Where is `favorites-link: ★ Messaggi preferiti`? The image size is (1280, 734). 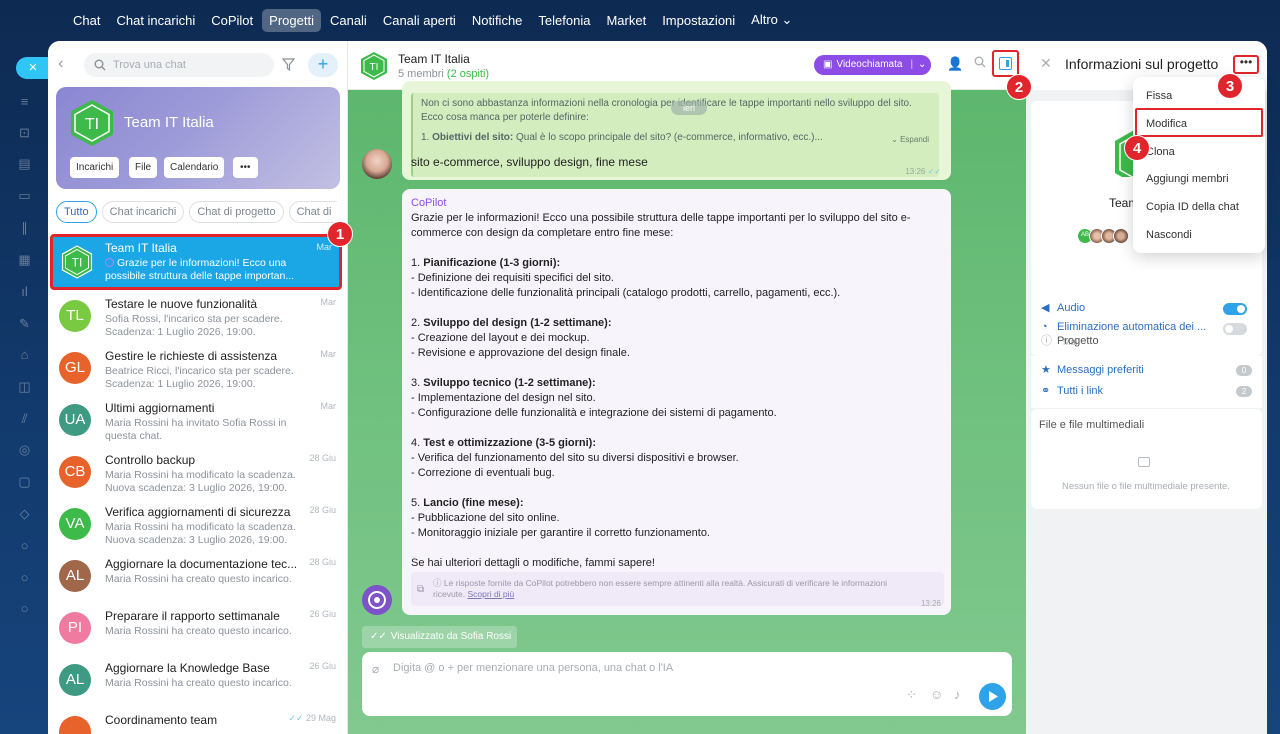 favorites-link: ★ Messaggi preferiti is located at coordinates (1092, 369).